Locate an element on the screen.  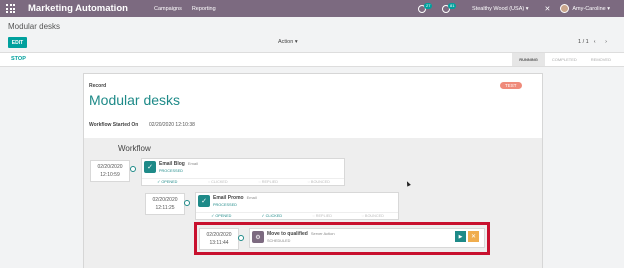
track-clicked: ◌ CLICKED is located at coordinates (217, 182).